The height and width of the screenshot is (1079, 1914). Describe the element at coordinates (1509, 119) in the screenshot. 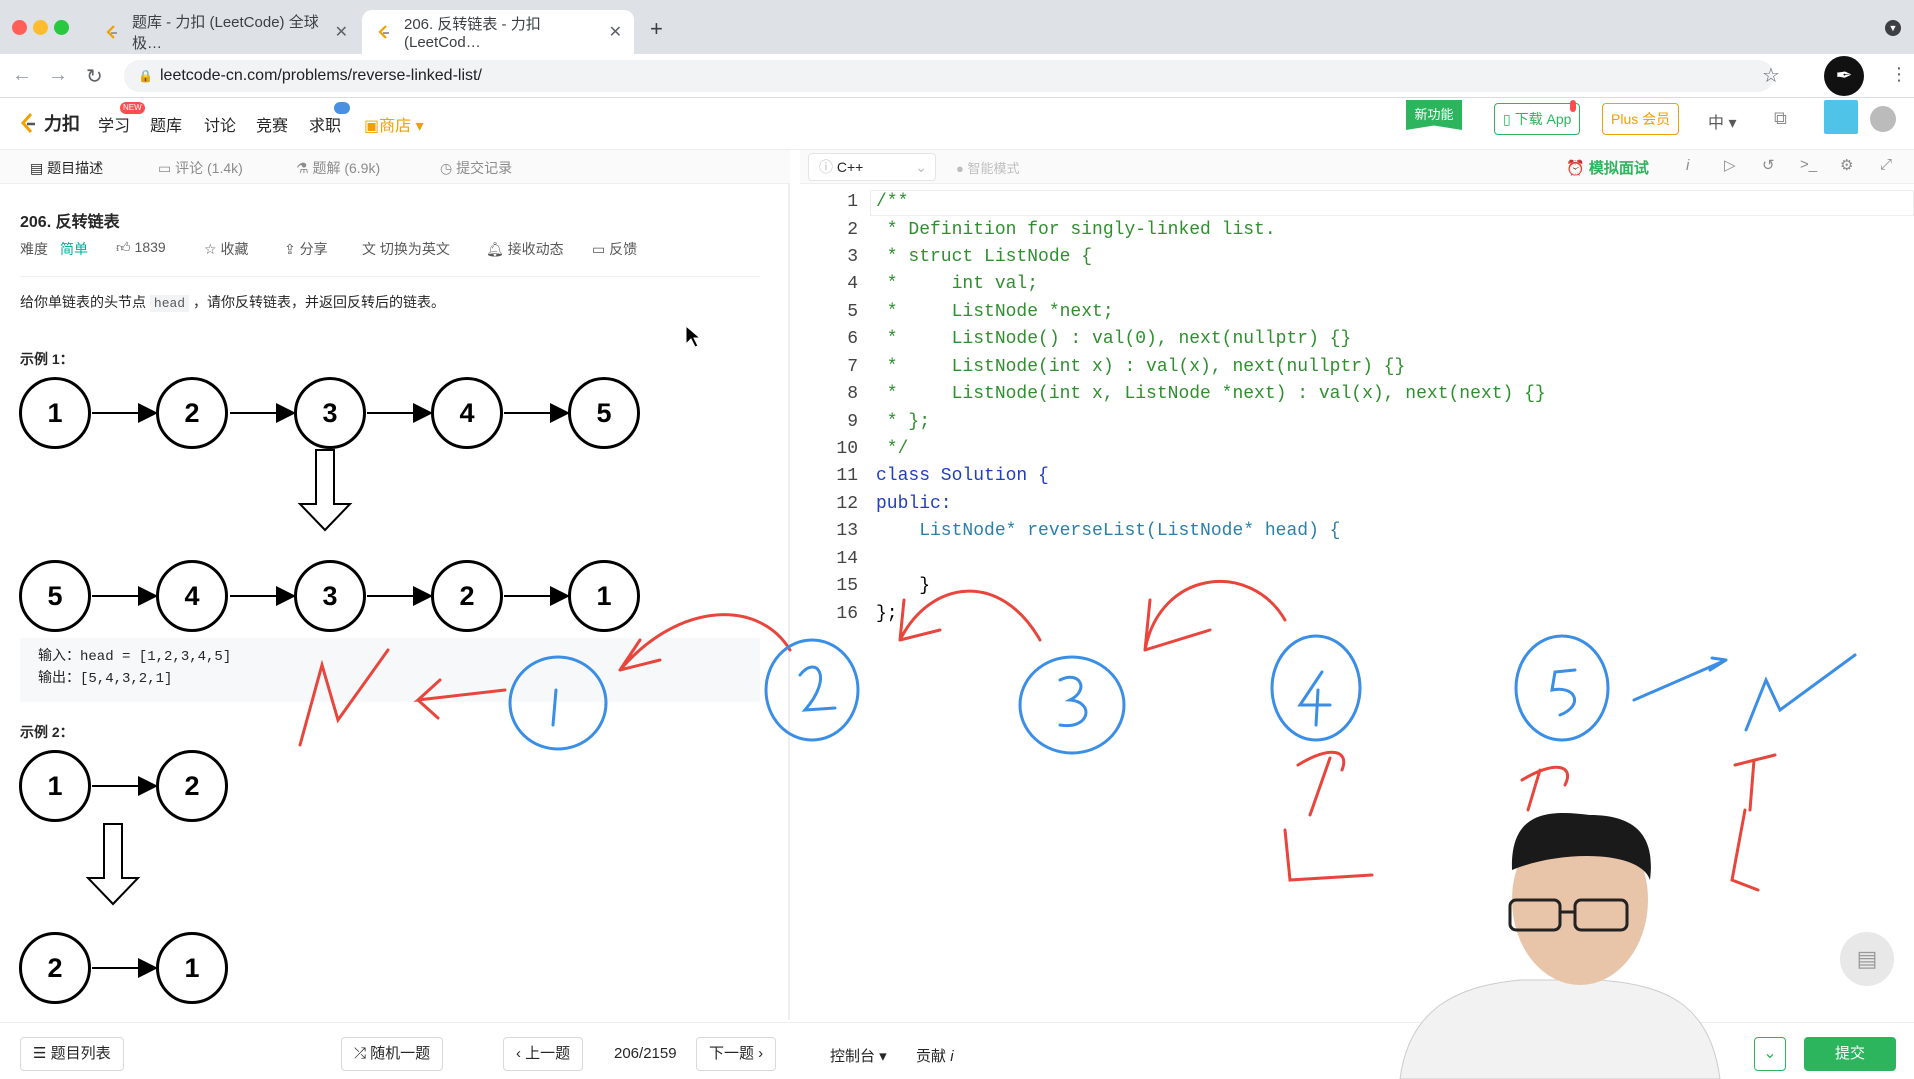

I see `phone-icon: ▯` at that location.